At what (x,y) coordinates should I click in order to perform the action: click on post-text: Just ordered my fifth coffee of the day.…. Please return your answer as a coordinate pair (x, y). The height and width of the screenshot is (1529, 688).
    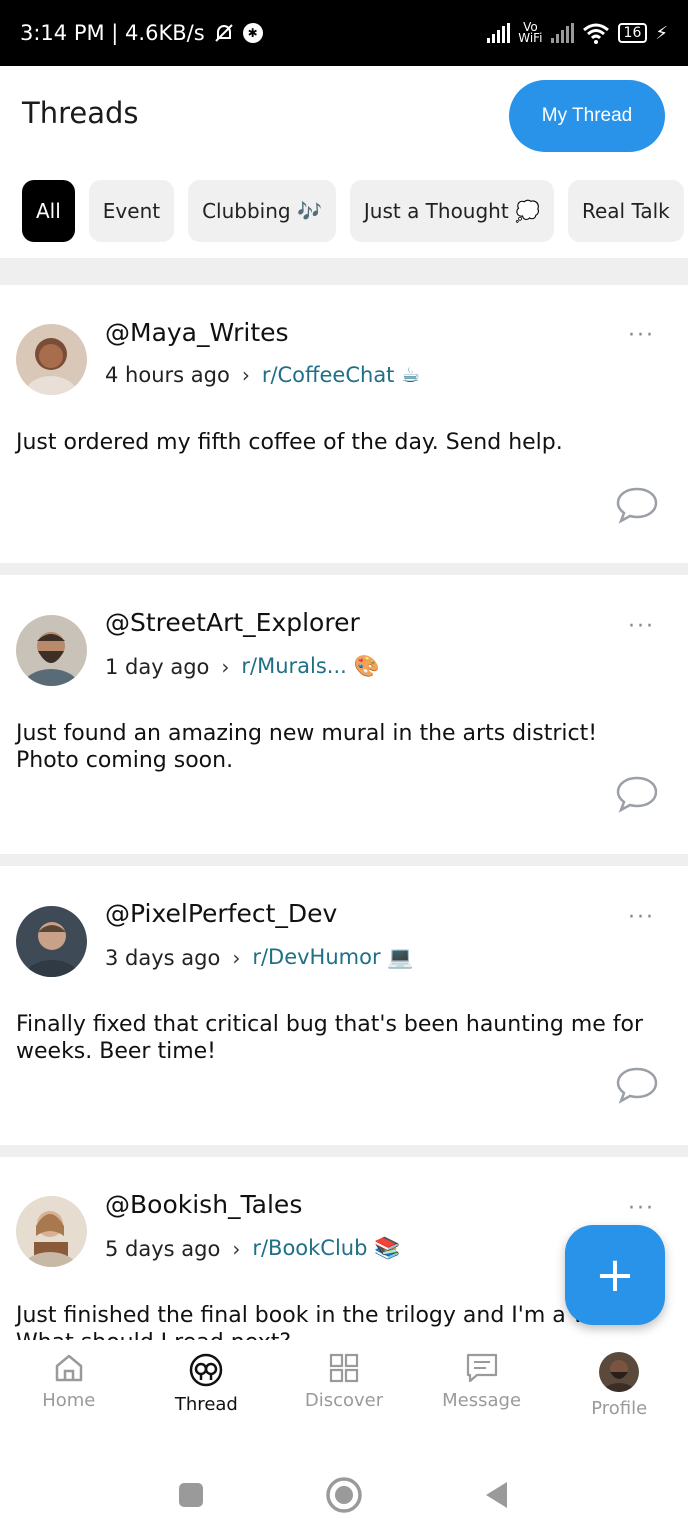
    Looking at the image, I should click on (289, 442).